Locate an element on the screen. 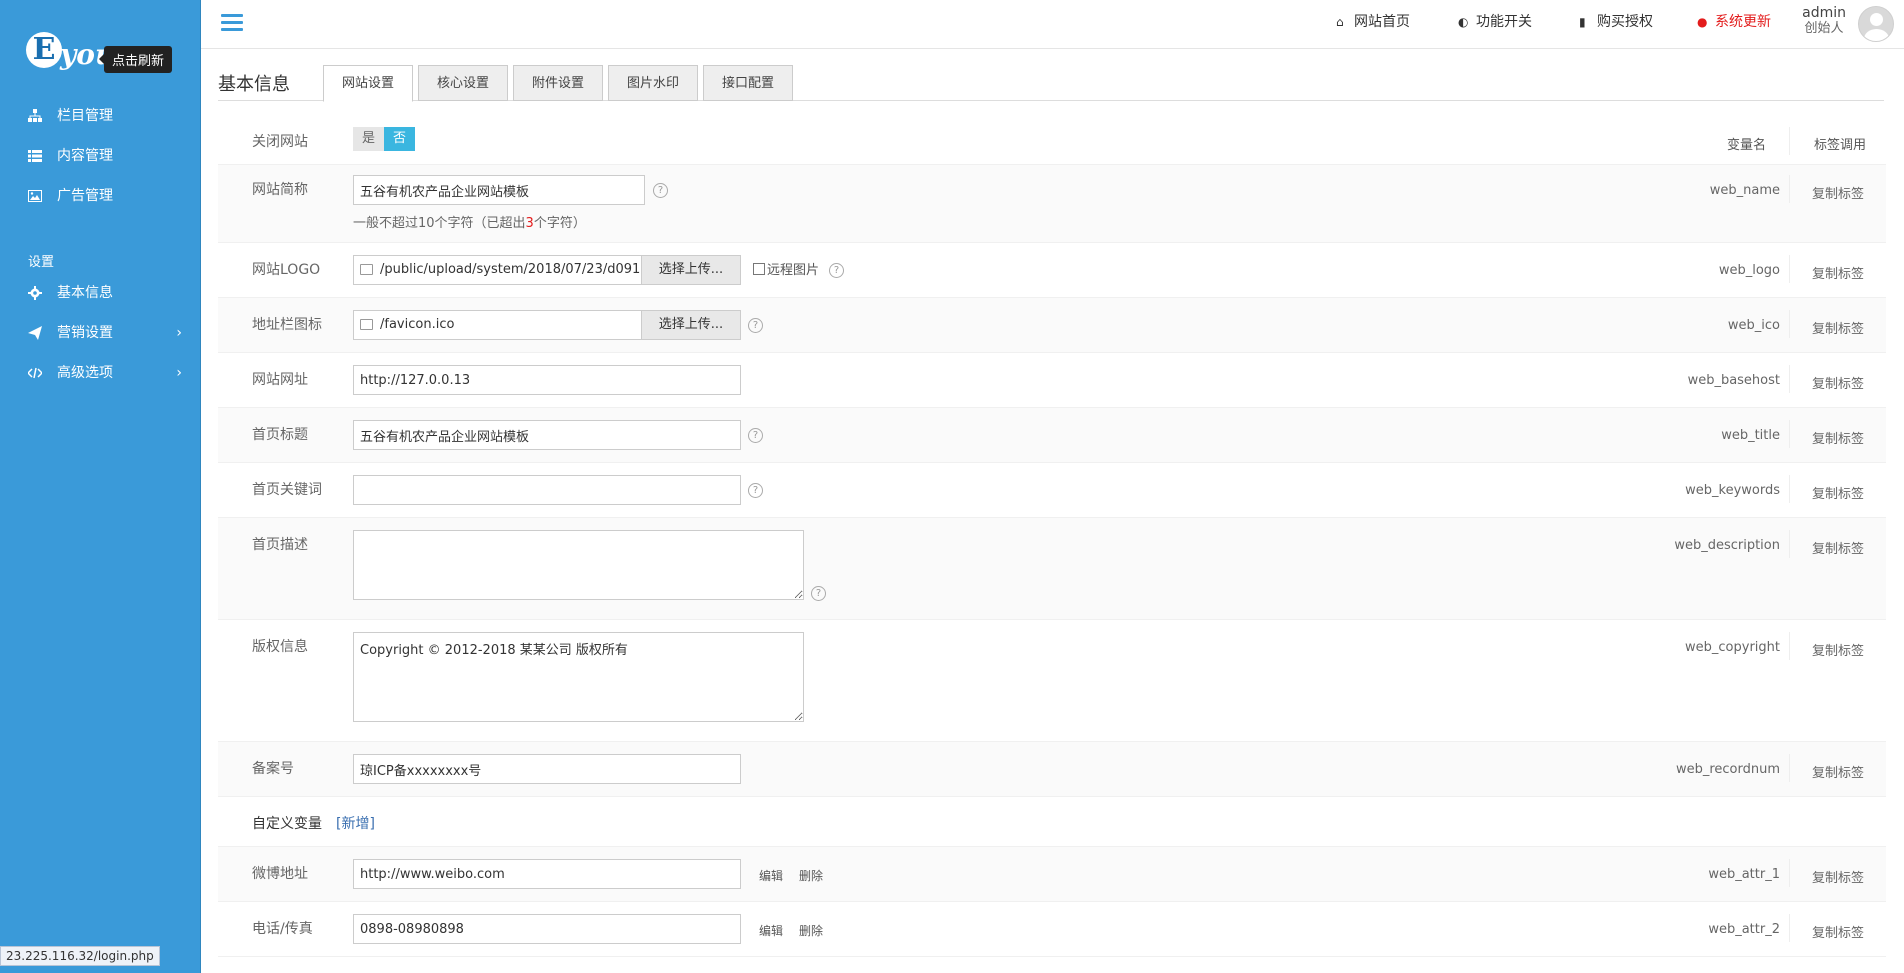 The width and height of the screenshot is (1904, 973). list-icon is located at coordinates (35, 156).